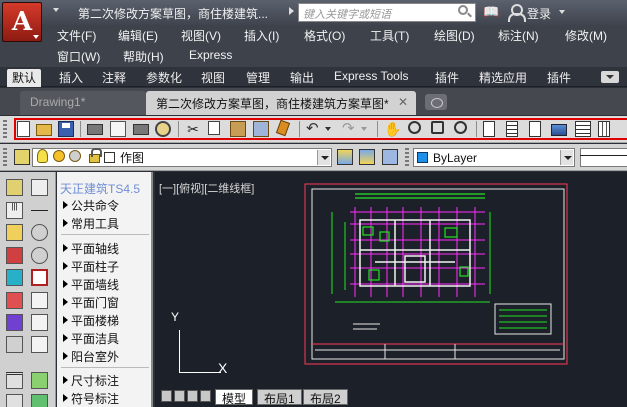  Describe the element at coordinates (586, 35) in the screenshot. I see `menu-modify: 修改(M)` at that location.